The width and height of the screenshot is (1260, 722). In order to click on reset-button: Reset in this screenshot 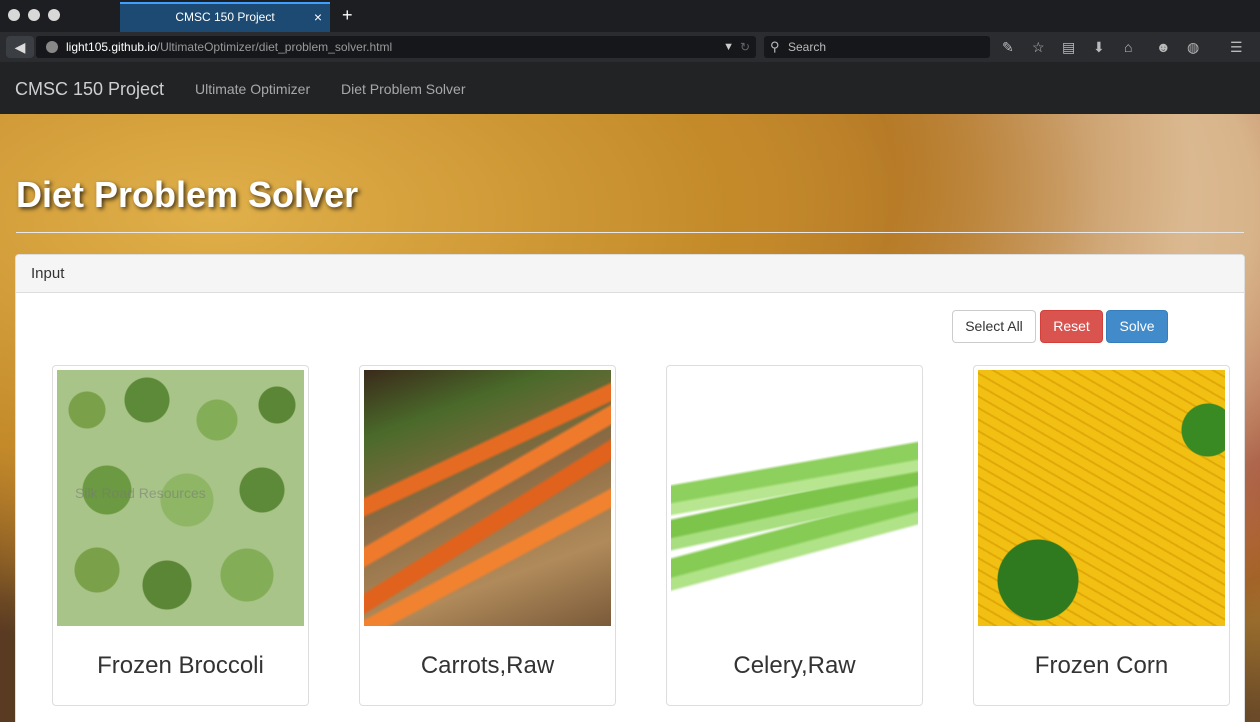, I will do `click(1071, 326)`.